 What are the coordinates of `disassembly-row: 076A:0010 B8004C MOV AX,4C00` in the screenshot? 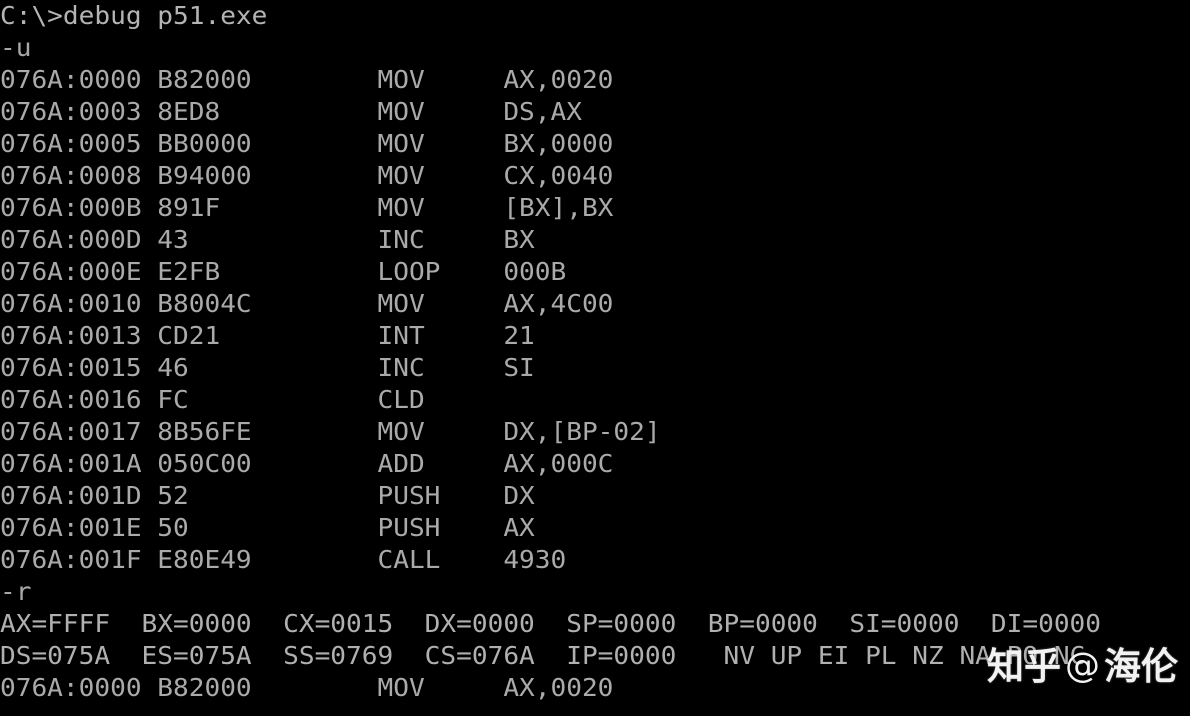 It's located at (307, 303).